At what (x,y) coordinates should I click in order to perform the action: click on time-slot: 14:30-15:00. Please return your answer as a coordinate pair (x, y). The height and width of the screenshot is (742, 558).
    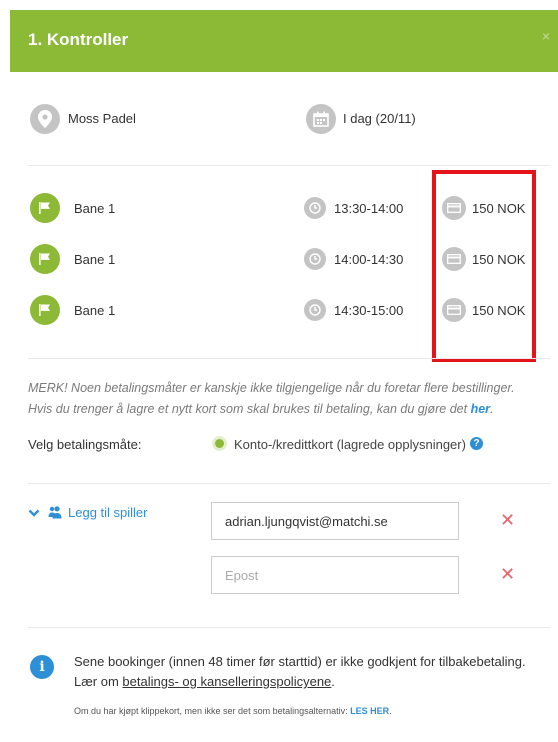
    Looking at the image, I should click on (369, 310).